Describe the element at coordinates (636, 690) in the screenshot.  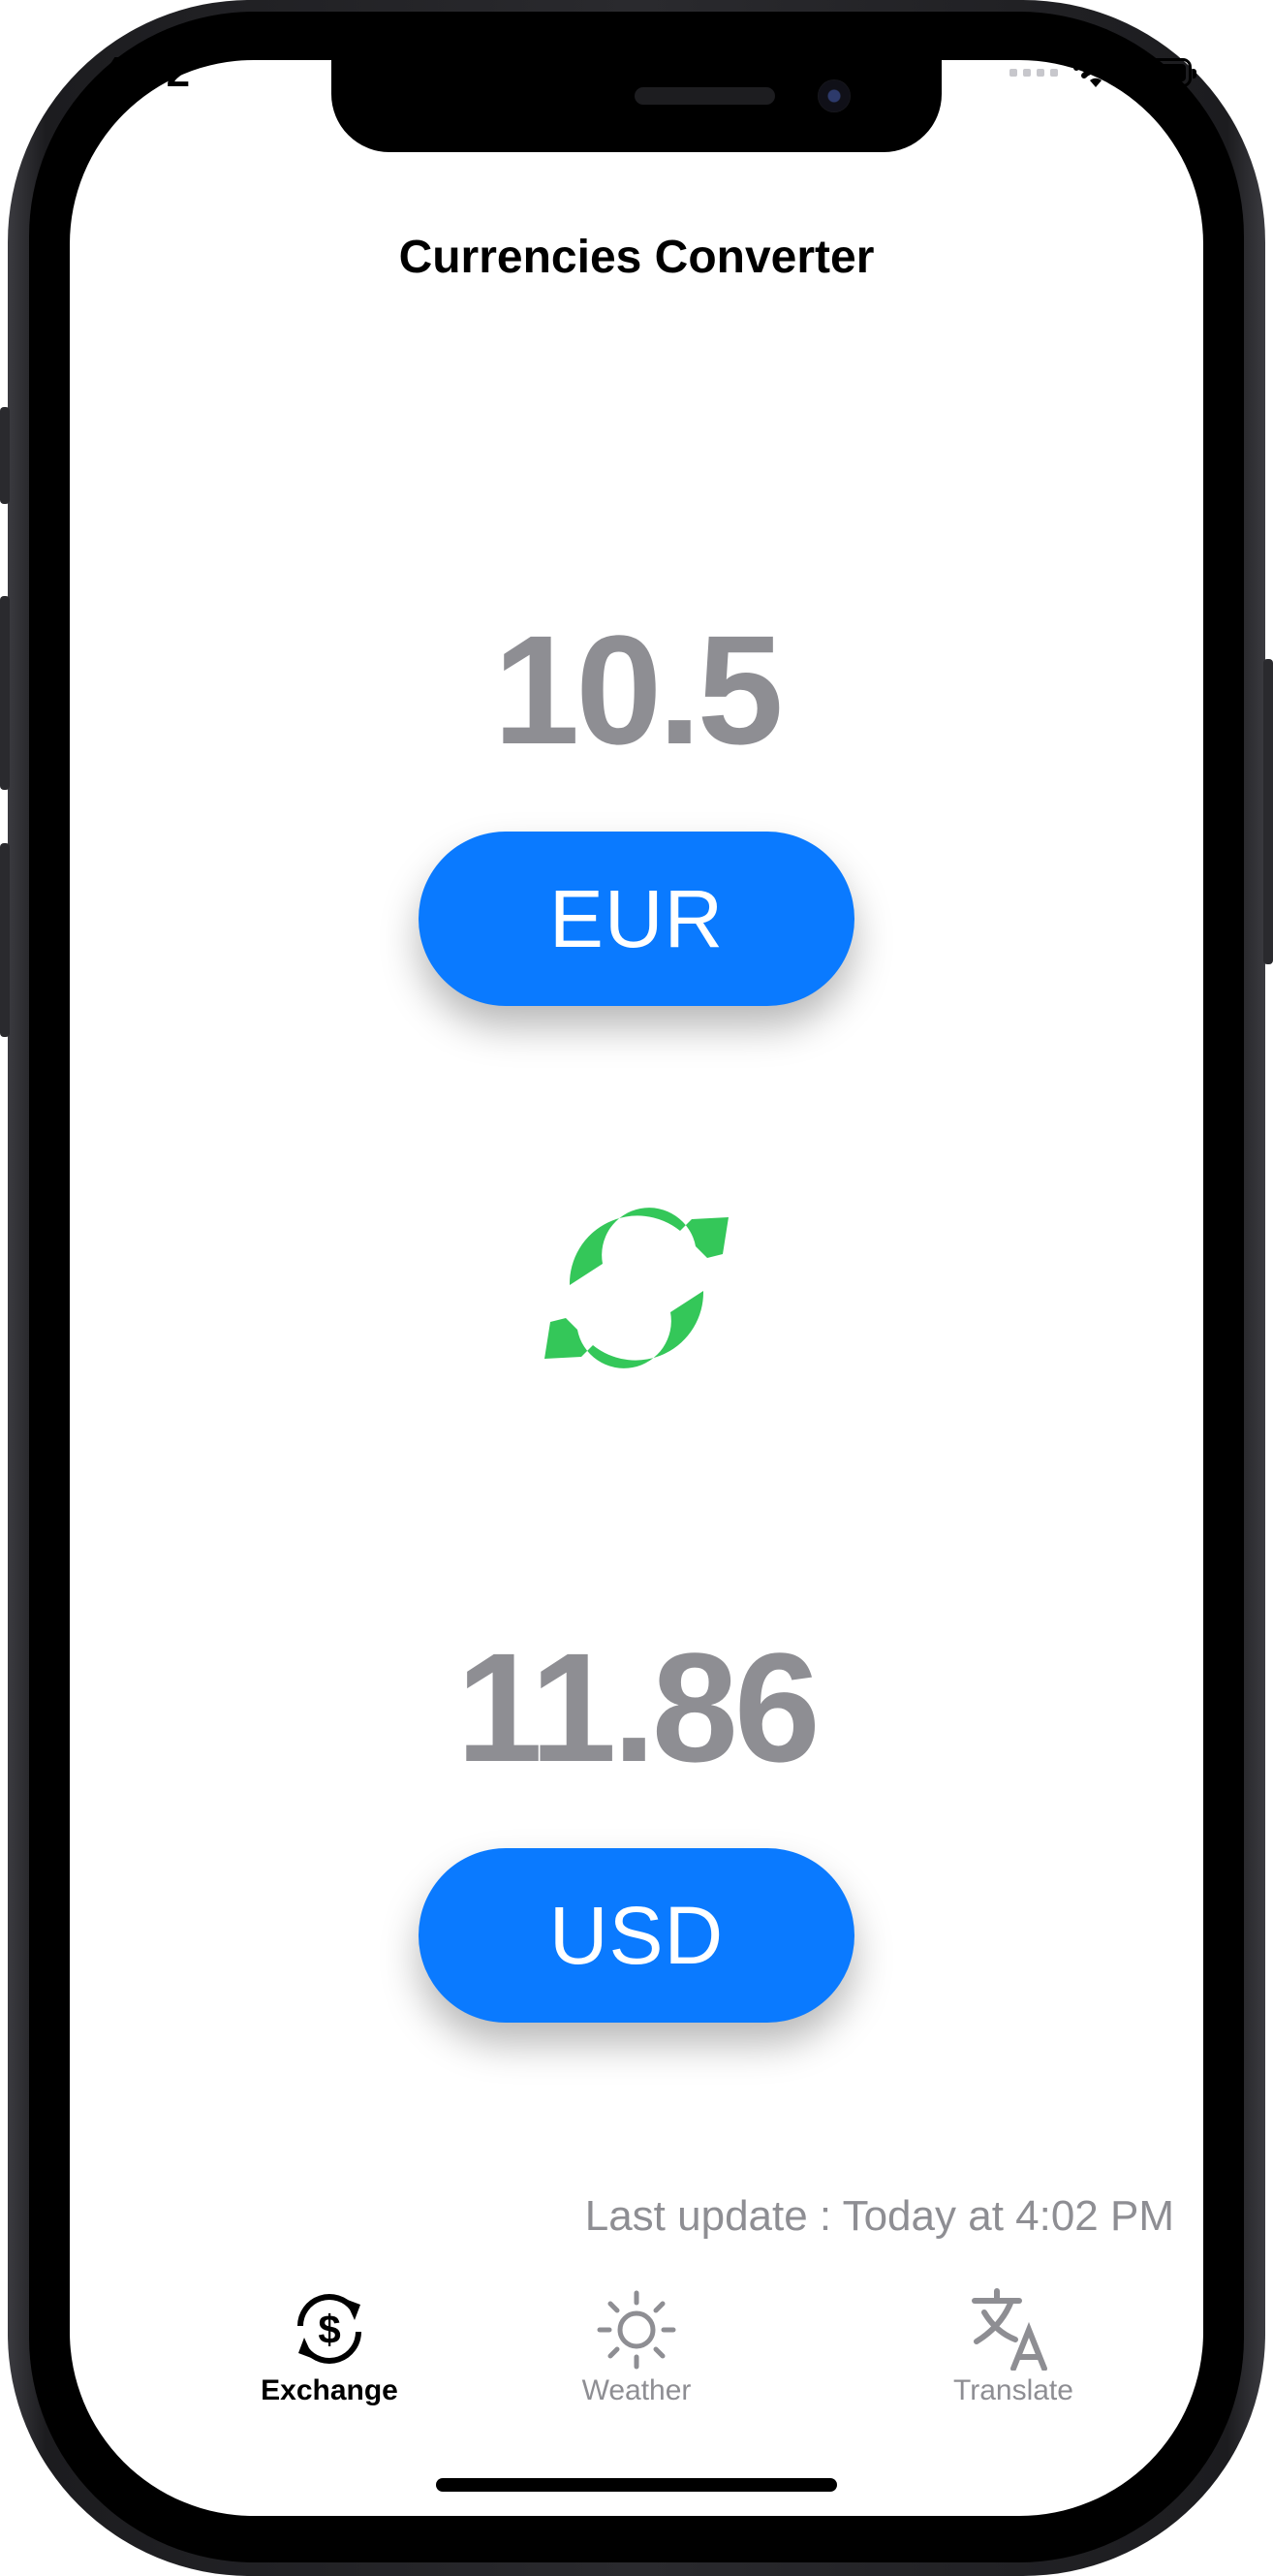
I see `from-amount: 10.5` at that location.